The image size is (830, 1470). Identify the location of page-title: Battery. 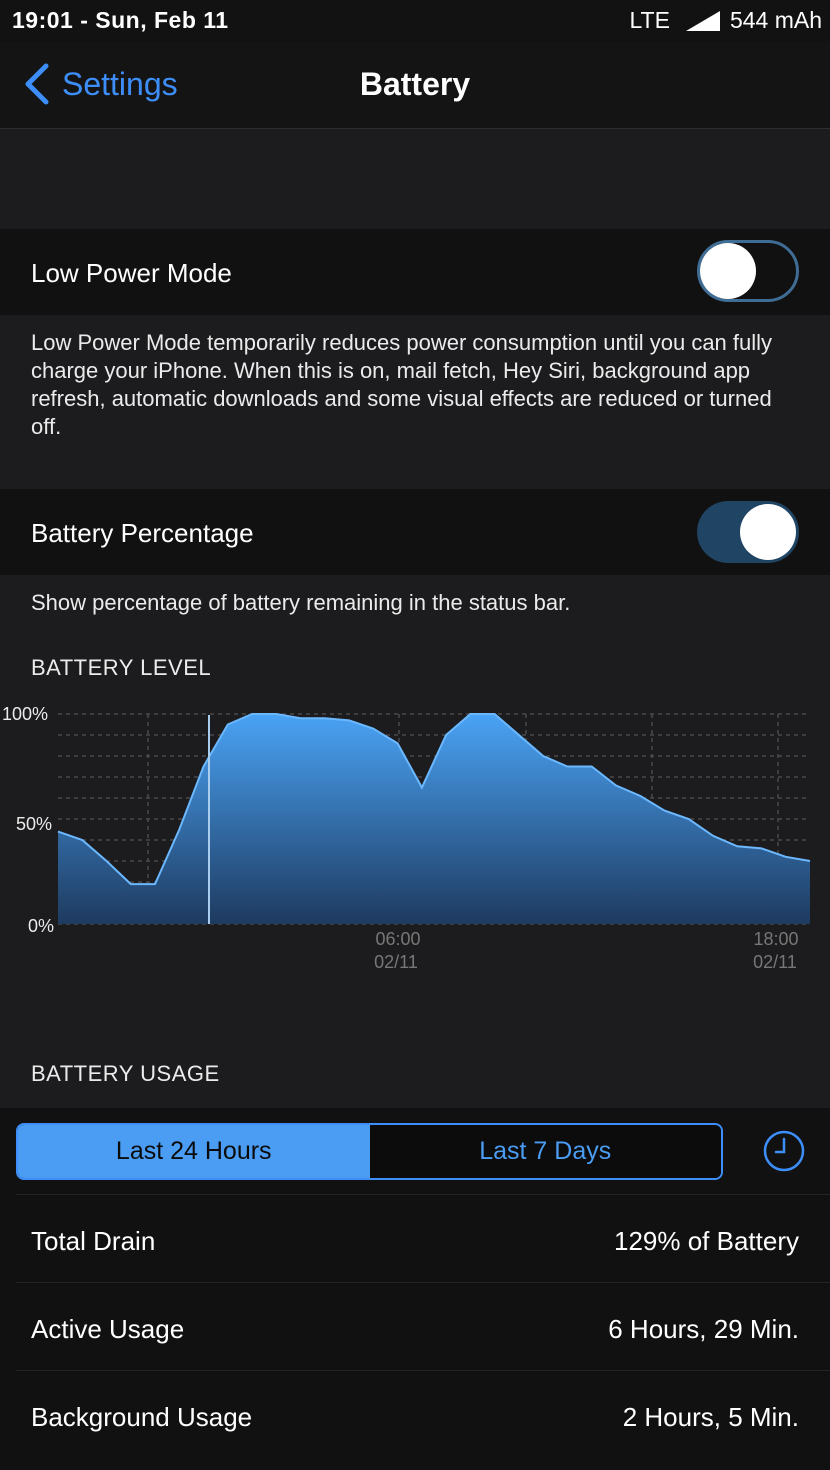
(415, 84).